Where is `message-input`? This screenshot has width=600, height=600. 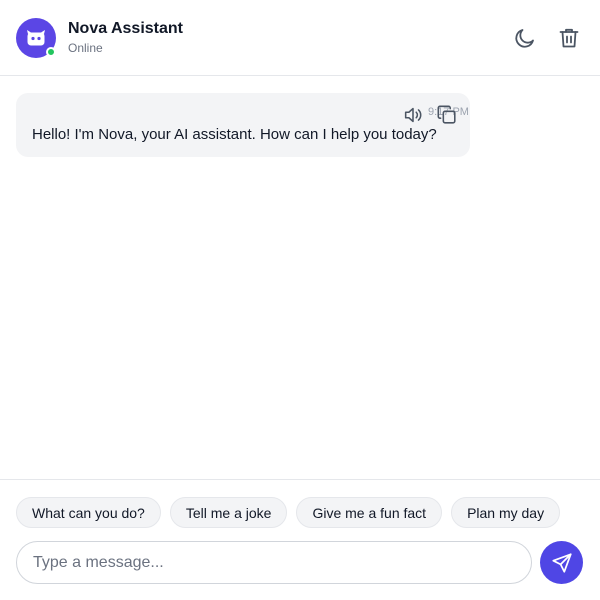 message-input is located at coordinates (274, 562).